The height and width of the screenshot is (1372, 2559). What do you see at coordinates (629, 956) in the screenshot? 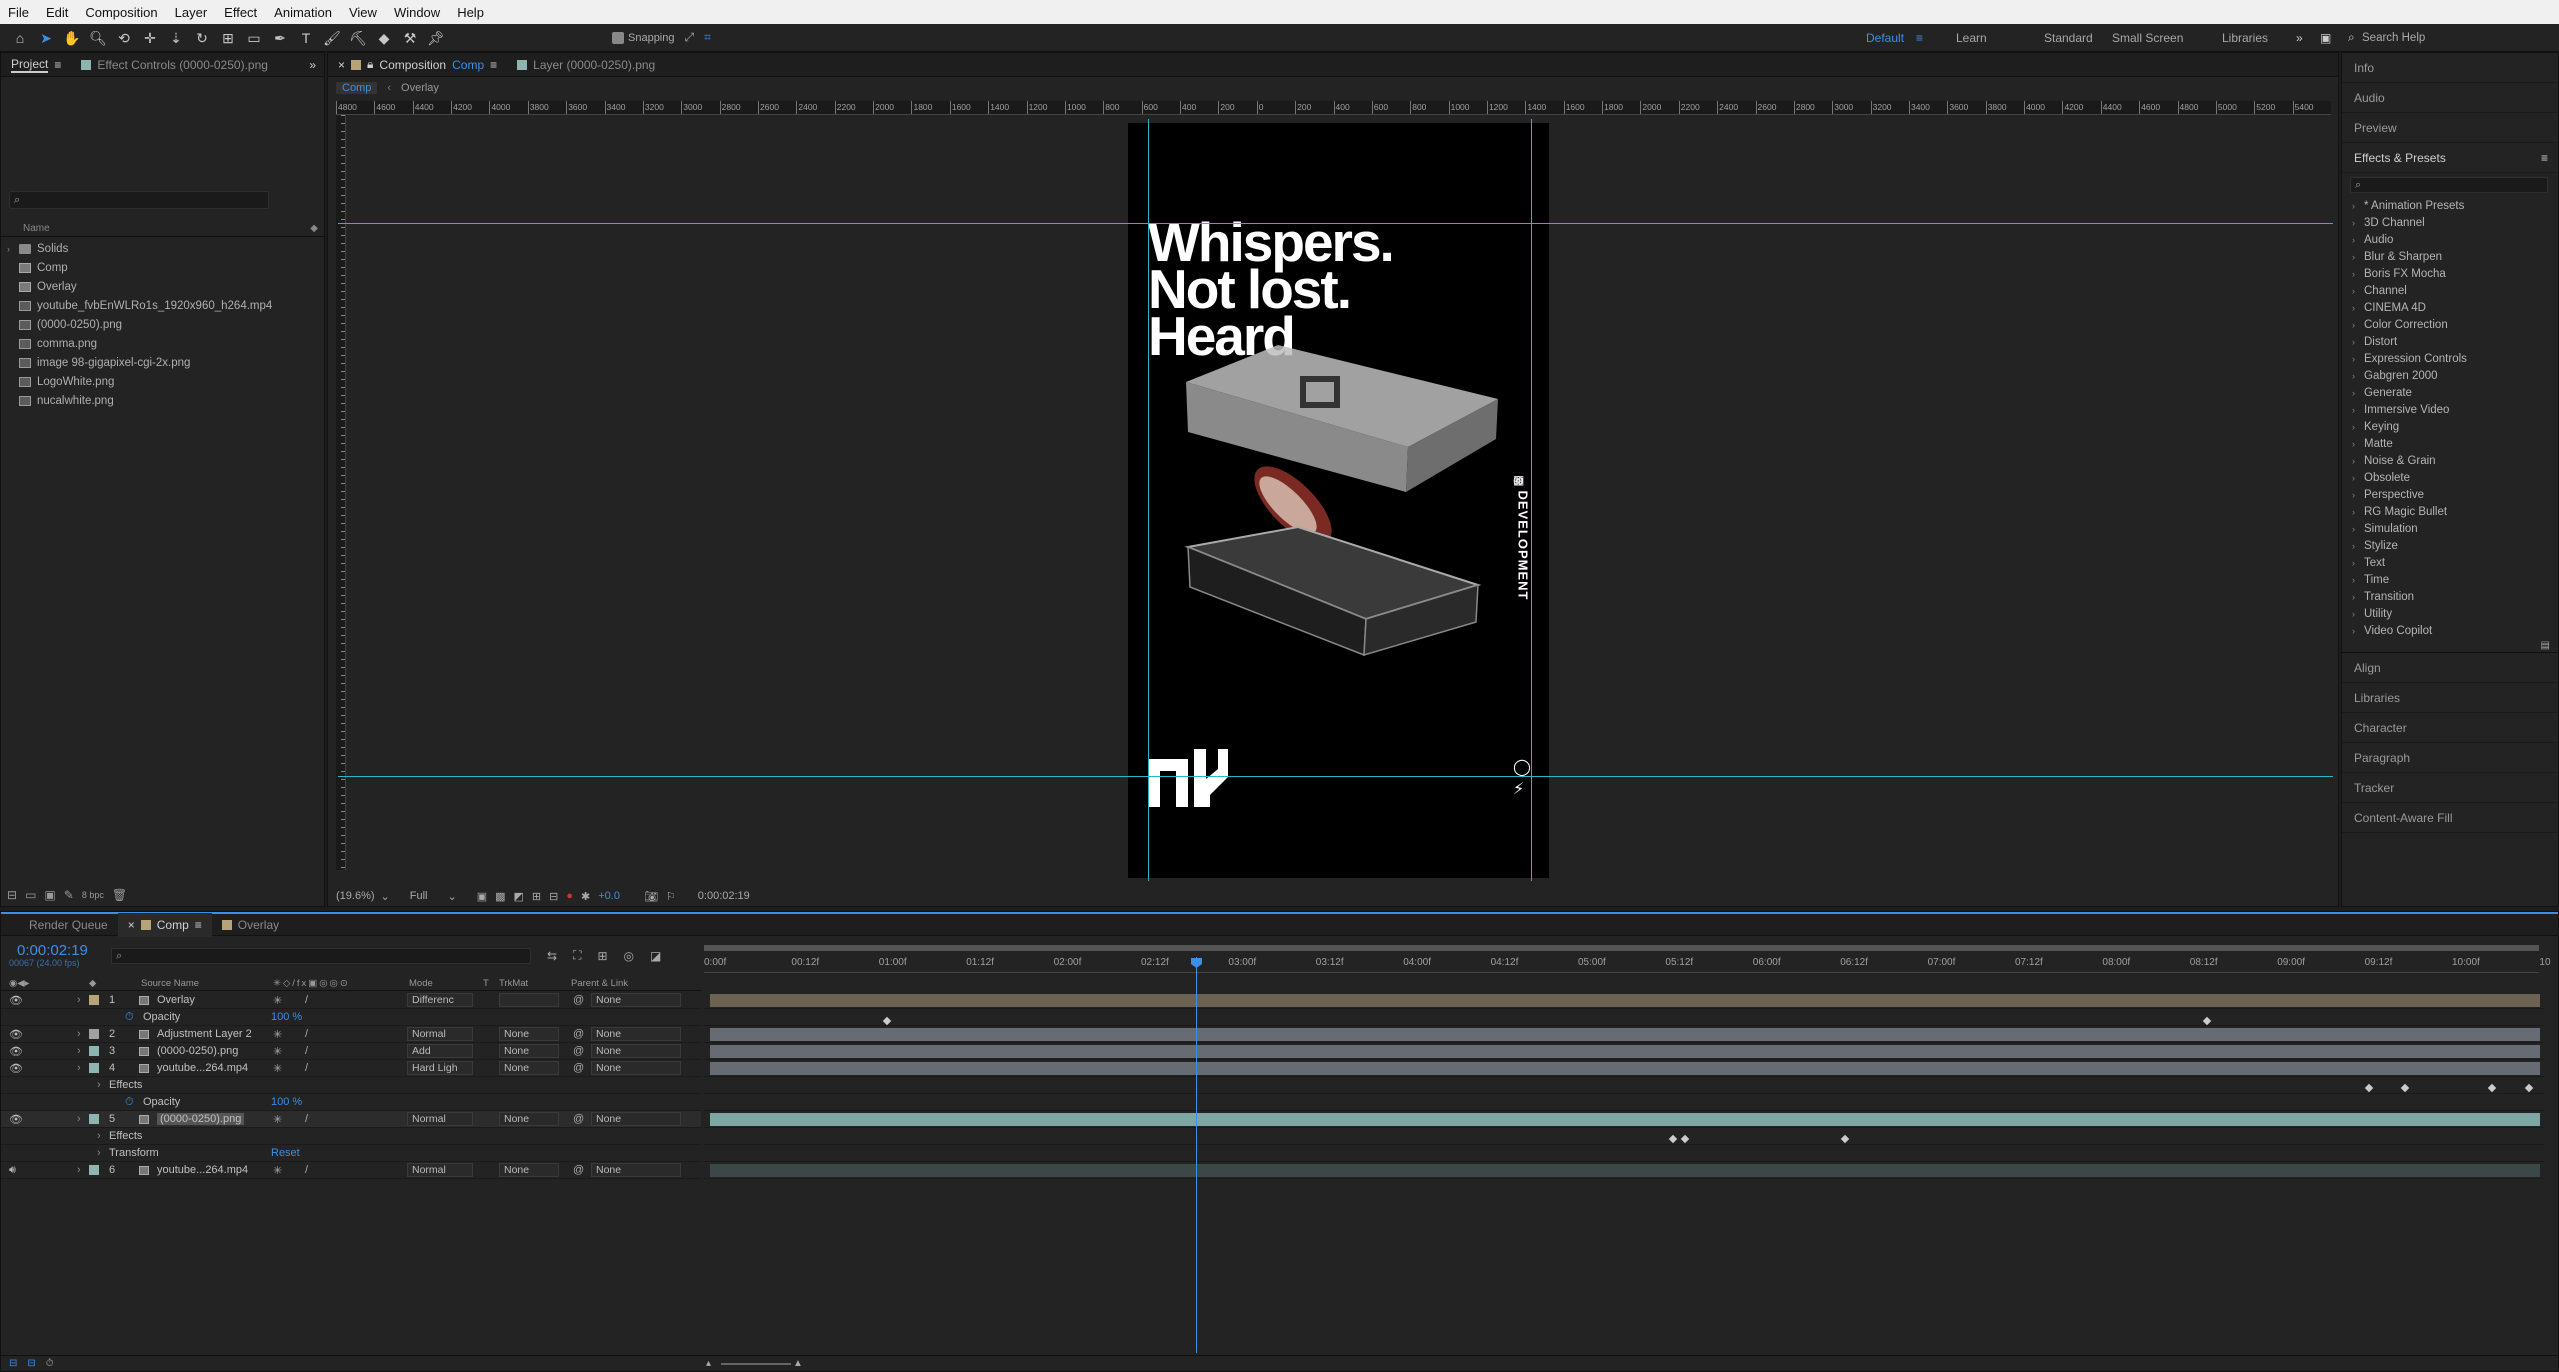
I see `motion-blur-icon: ◎` at bounding box center [629, 956].